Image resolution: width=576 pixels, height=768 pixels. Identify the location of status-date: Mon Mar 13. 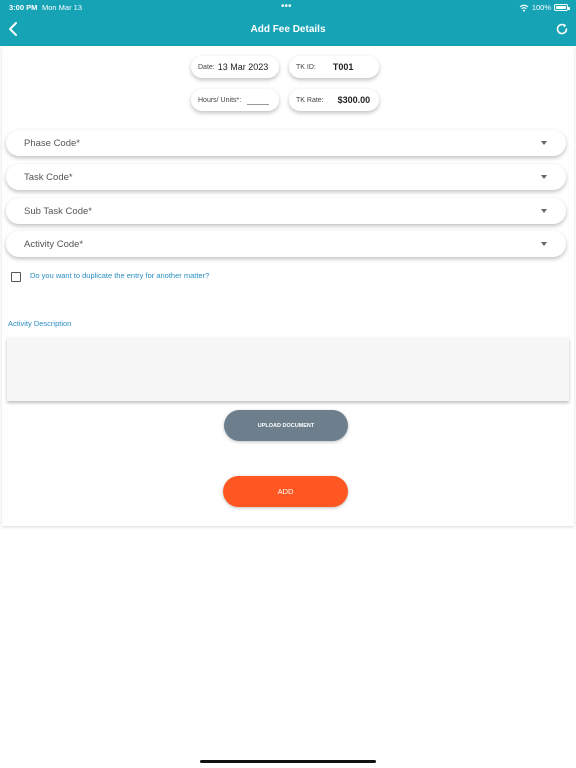
(62, 7).